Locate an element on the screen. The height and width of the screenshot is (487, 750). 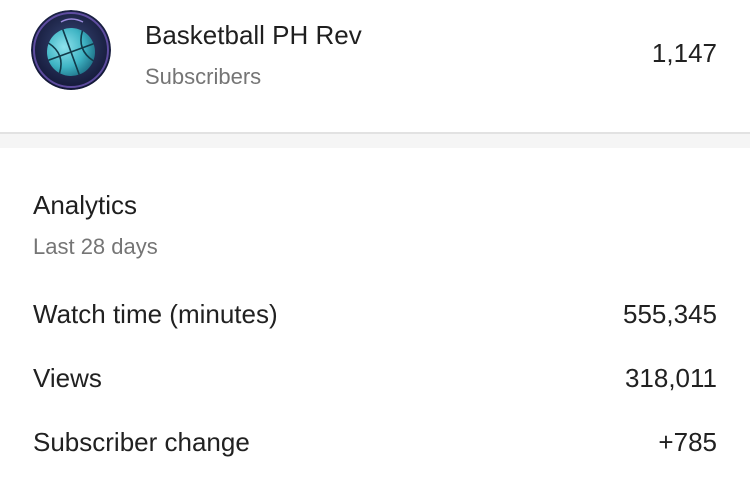
subscribers-count: 1,147 is located at coordinates (684, 53).